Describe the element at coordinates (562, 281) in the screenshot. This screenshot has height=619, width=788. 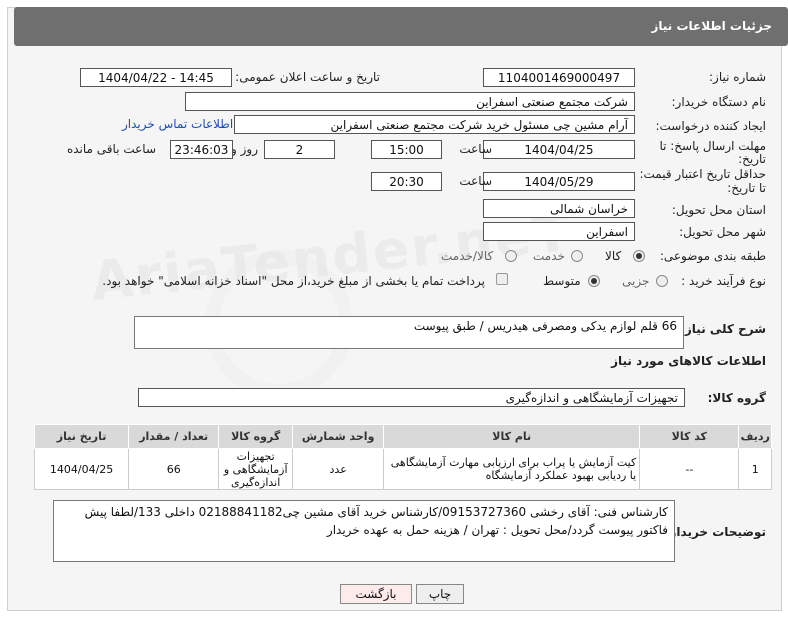
I see `process-option-medium: متوسط` at that location.